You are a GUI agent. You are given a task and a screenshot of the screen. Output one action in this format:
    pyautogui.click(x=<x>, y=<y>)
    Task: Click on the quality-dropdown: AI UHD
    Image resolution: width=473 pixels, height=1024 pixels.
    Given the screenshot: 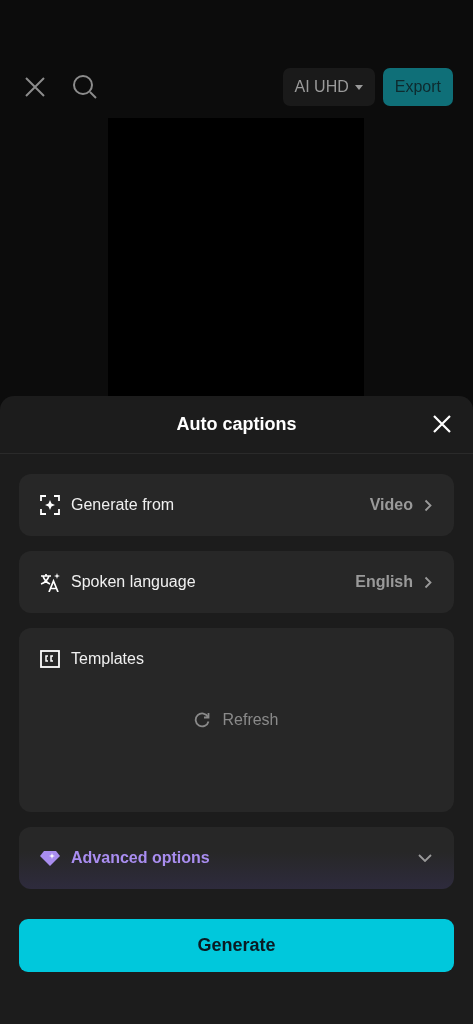 What is the action you would take?
    pyautogui.click(x=328, y=87)
    